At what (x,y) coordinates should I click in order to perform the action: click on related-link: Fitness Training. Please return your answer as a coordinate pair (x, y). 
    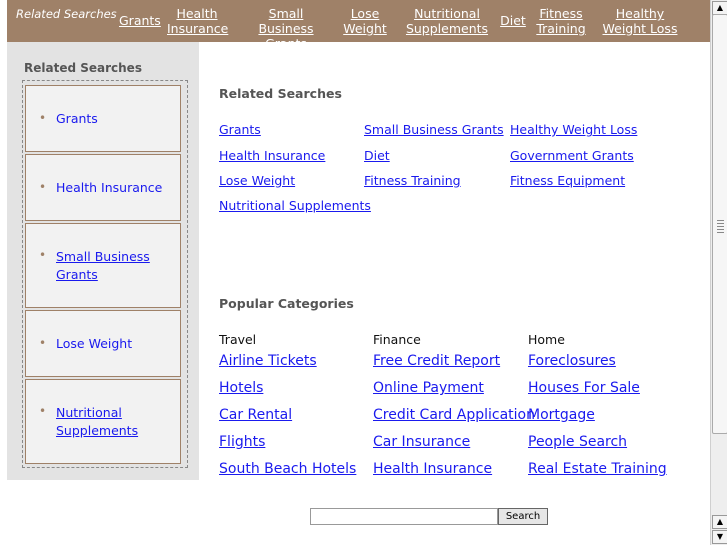
    Looking at the image, I should click on (412, 180).